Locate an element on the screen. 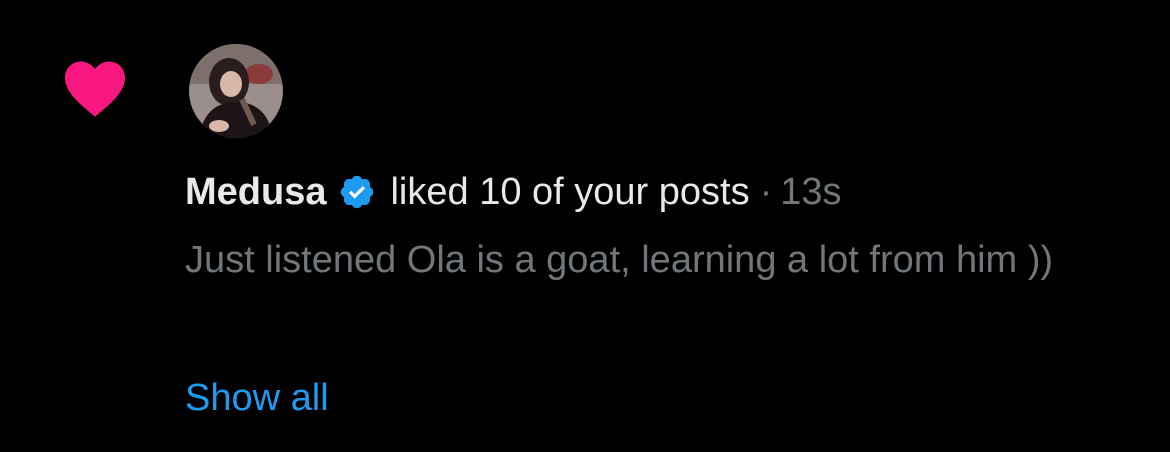 This screenshot has height=452, width=1170. notification-headline: Medusa liked 10 of your posts · 13s is located at coordinates (513, 192).